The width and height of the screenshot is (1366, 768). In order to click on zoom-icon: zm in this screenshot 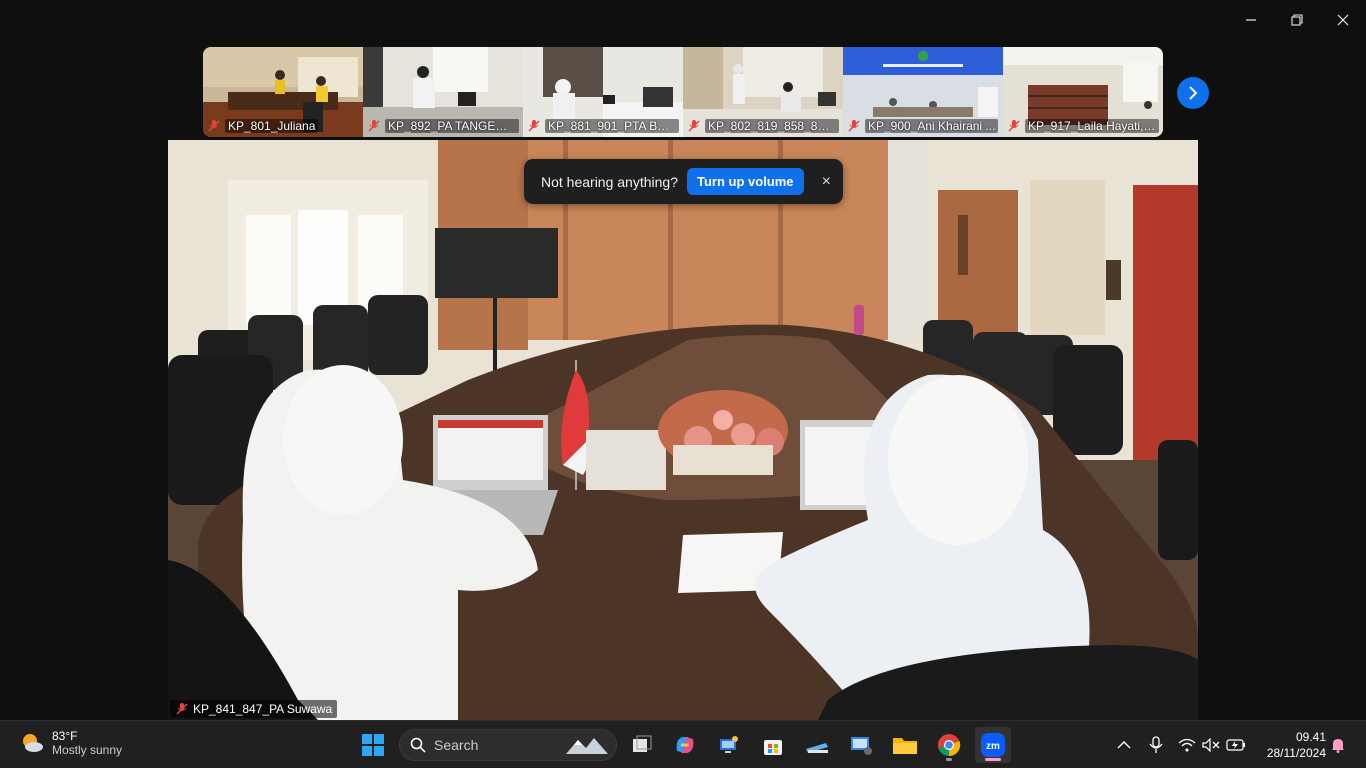, I will do `click(993, 745)`.